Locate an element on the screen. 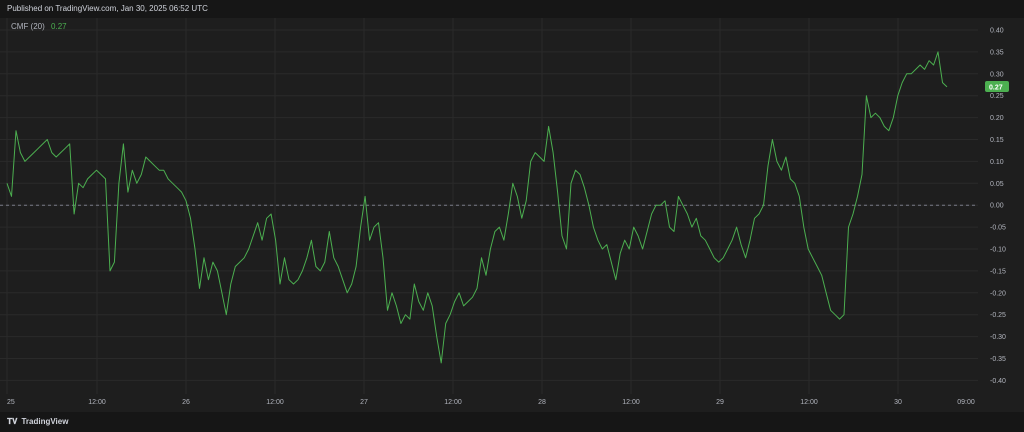 This screenshot has height=432, width=1024. tradingview-logo-icon: 𝐓𝐕 is located at coordinates (12, 421).